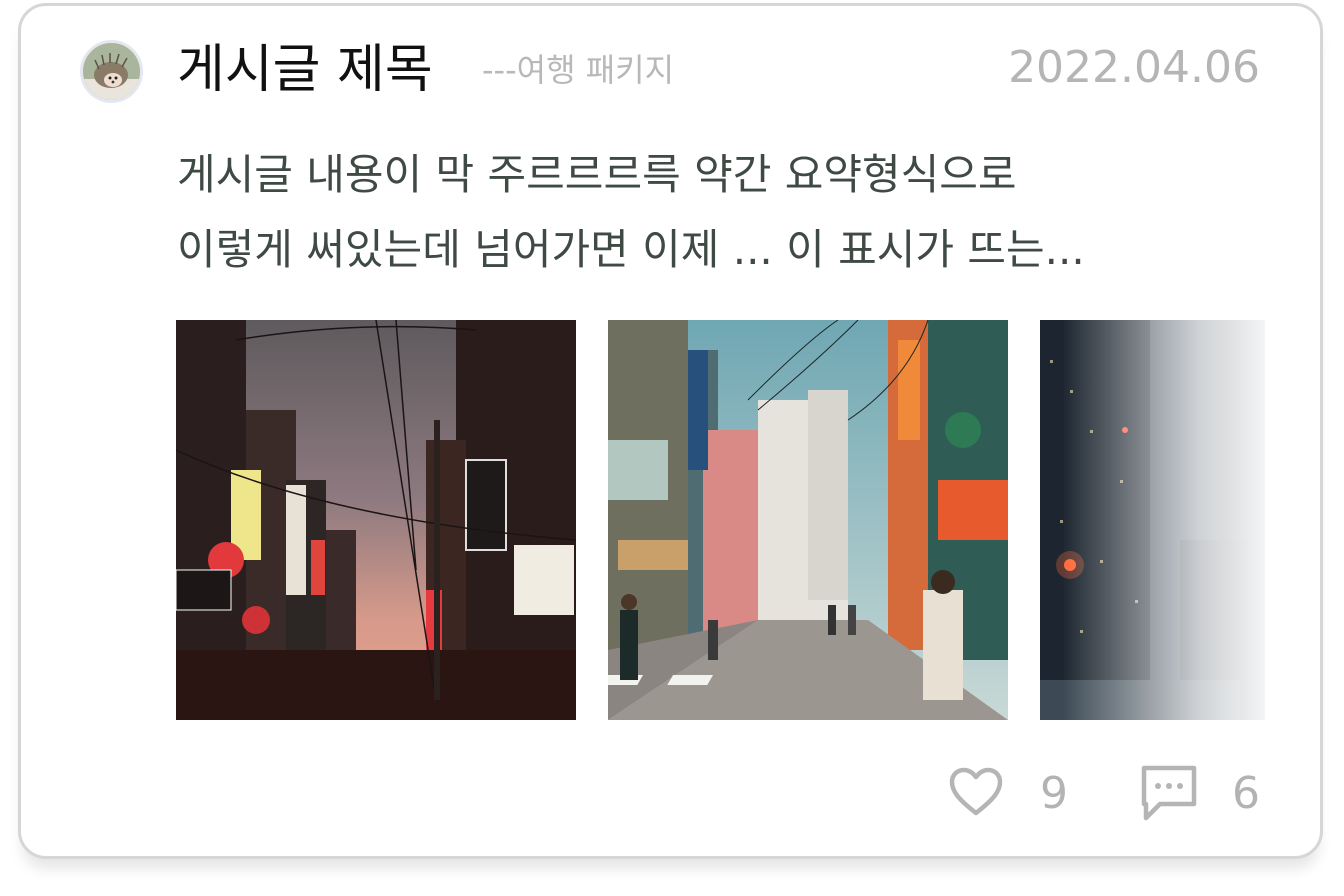 The image size is (1344, 896). I want to click on post-date: 2022.04.06, so click(1134, 67).